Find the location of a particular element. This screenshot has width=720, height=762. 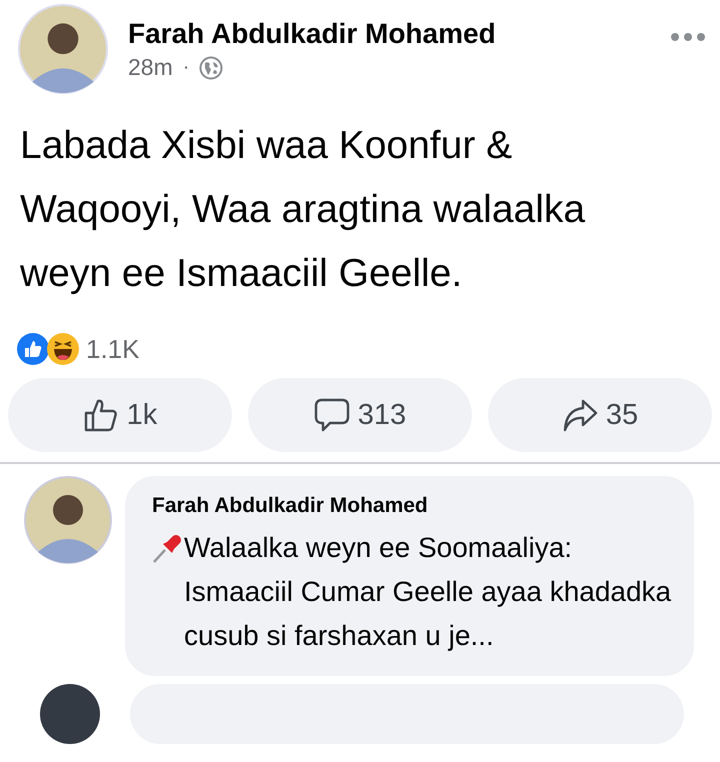

globe-icon is located at coordinates (211, 68).